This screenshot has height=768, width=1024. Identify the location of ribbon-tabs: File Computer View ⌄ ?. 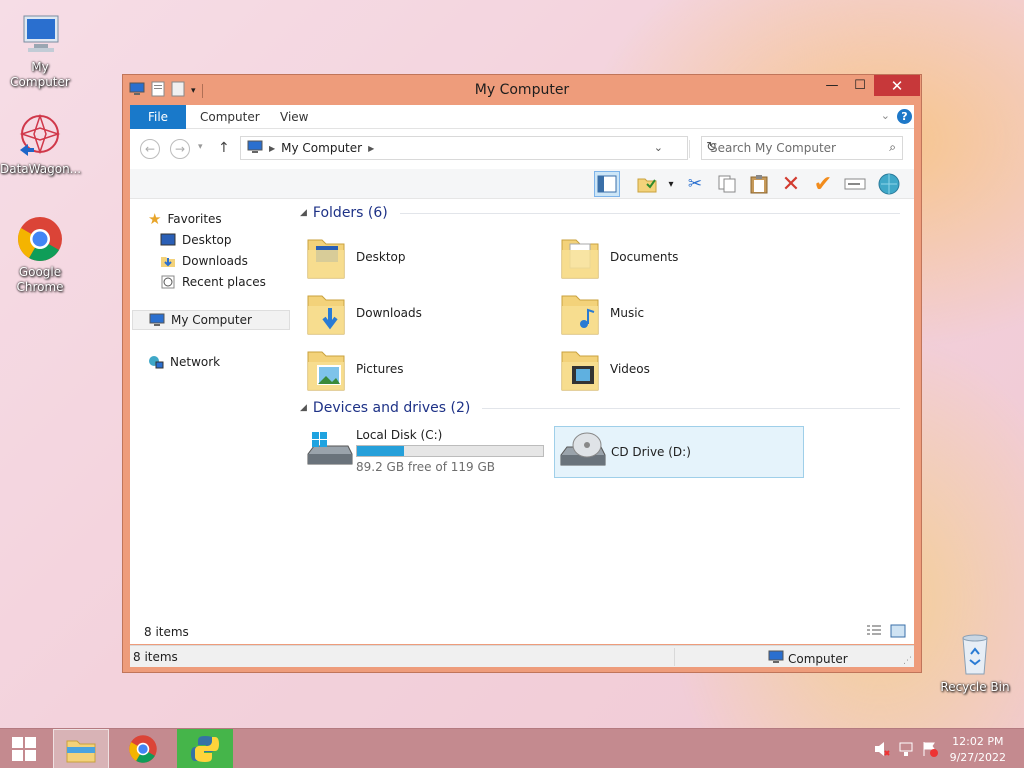
(522, 117).